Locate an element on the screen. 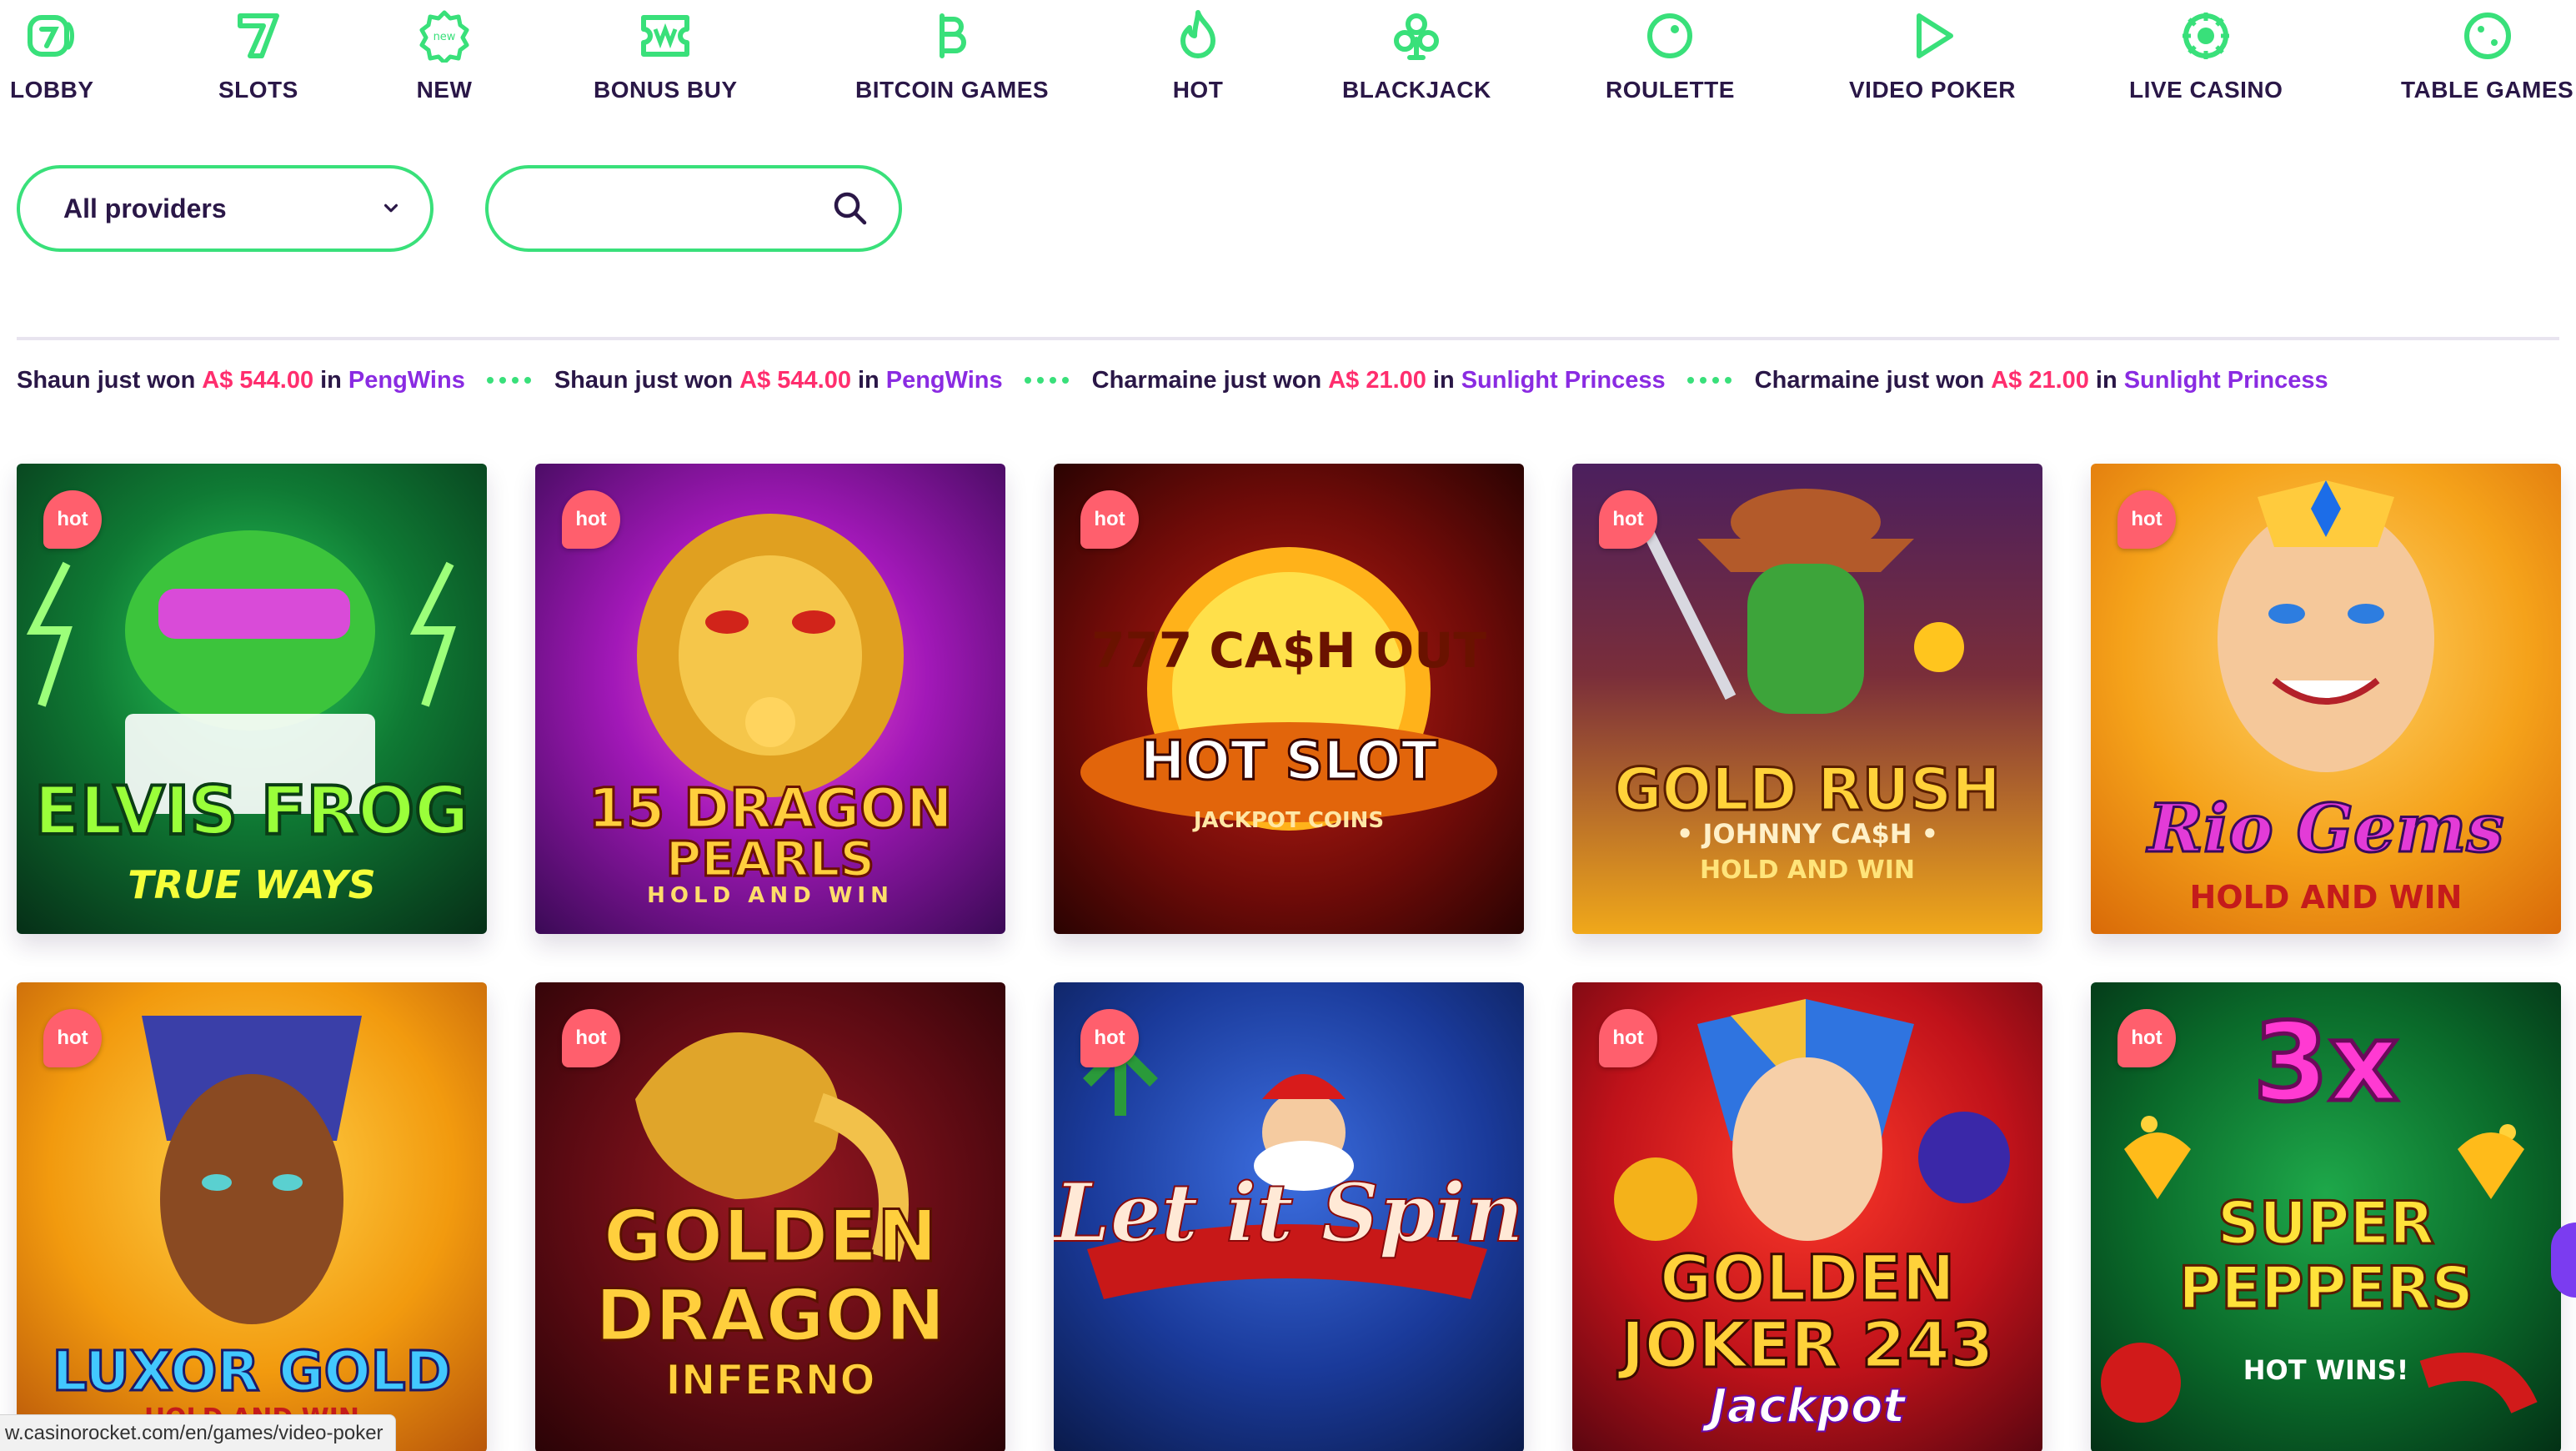 This screenshot has width=2576, height=1451. nav-item-hot: HOT is located at coordinates (1198, 55).